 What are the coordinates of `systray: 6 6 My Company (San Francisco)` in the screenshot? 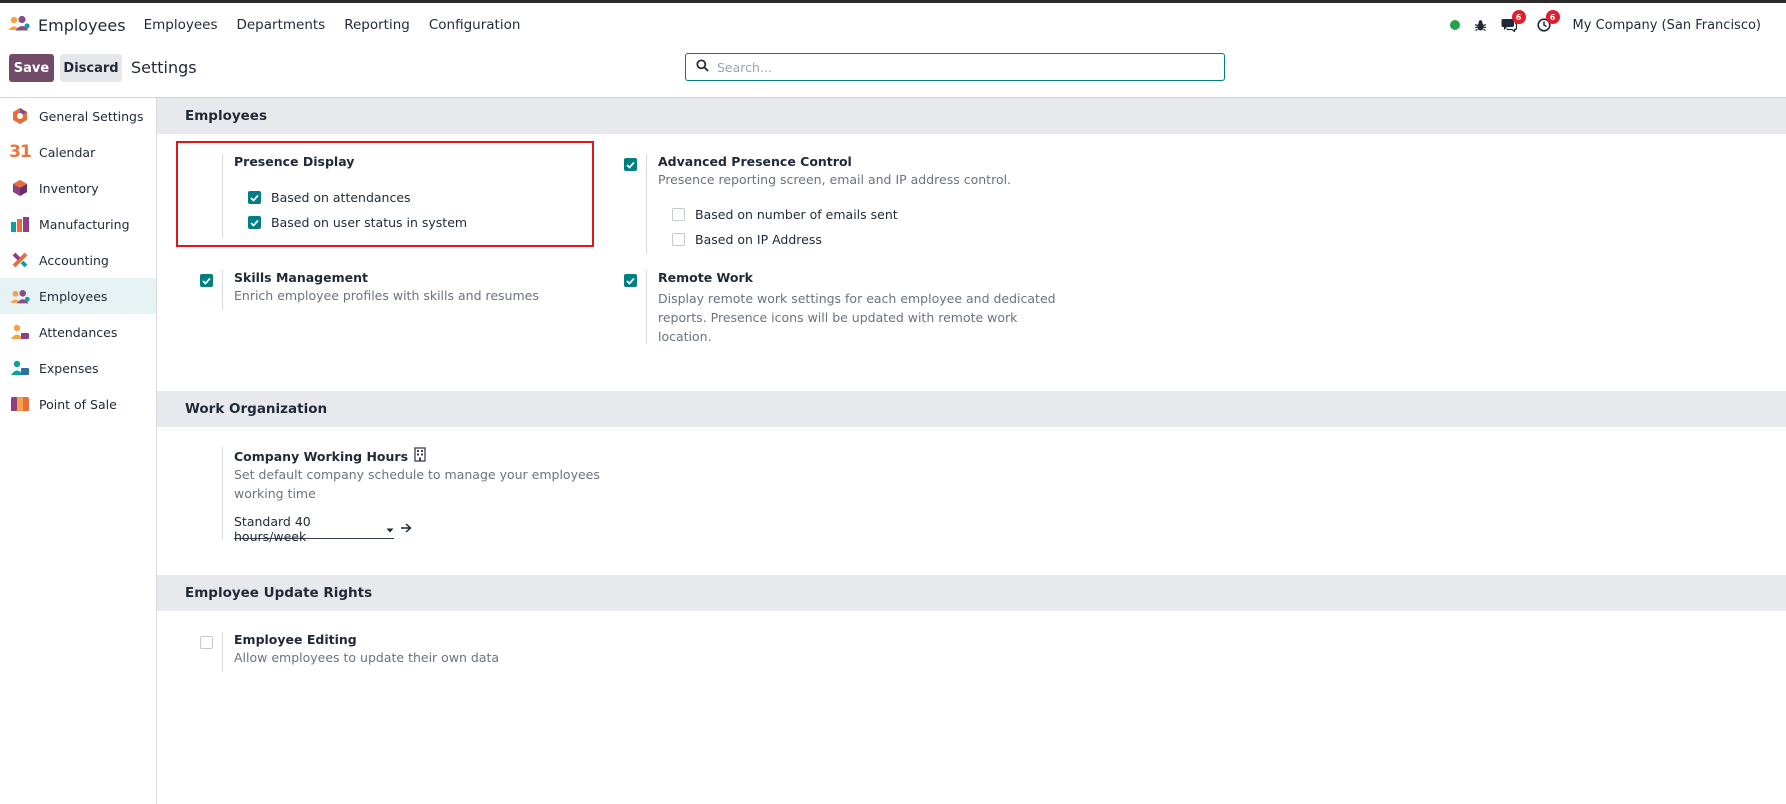 It's located at (1598, 25).